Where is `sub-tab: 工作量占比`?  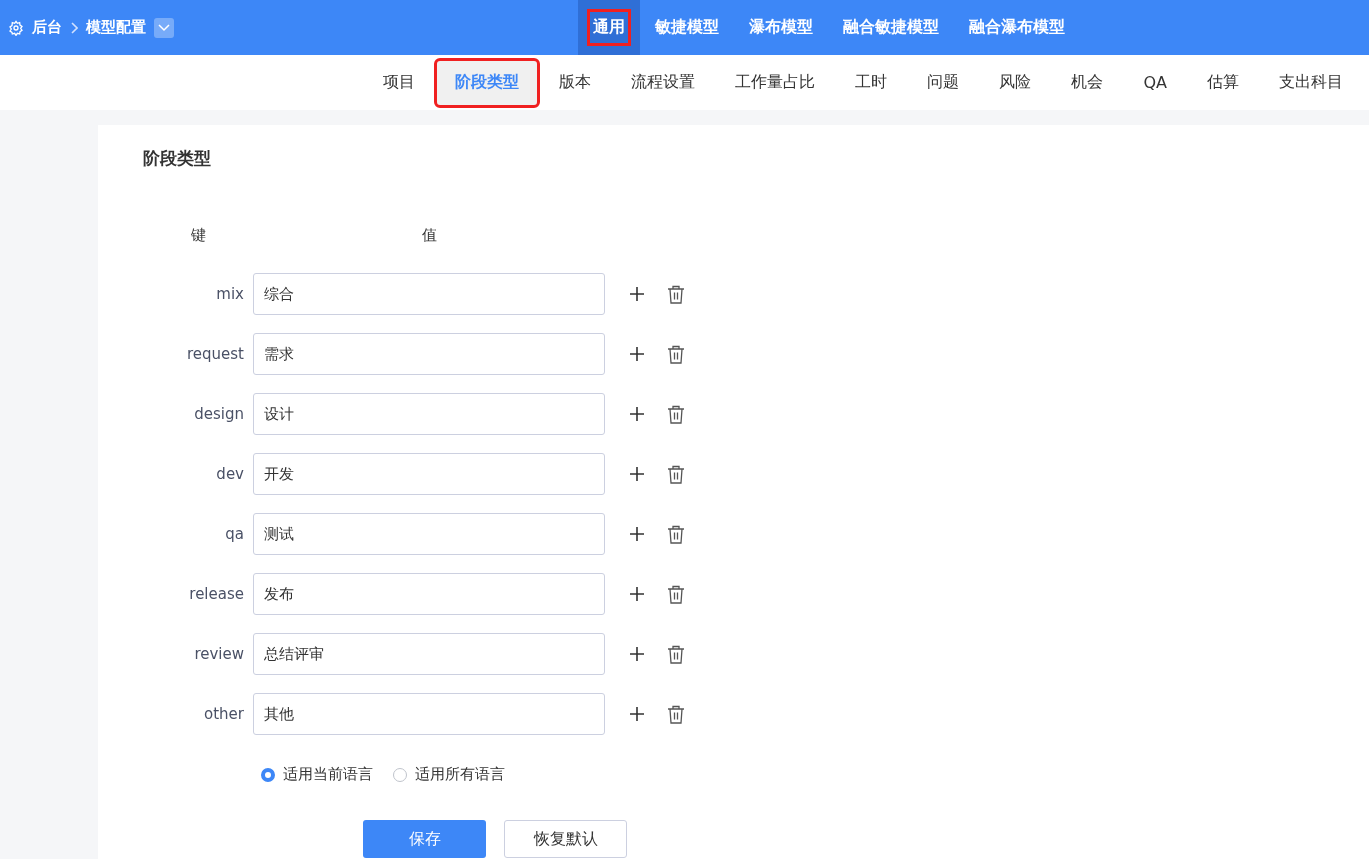
sub-tab: 工作量占比 is located at coordinates (775, 82).